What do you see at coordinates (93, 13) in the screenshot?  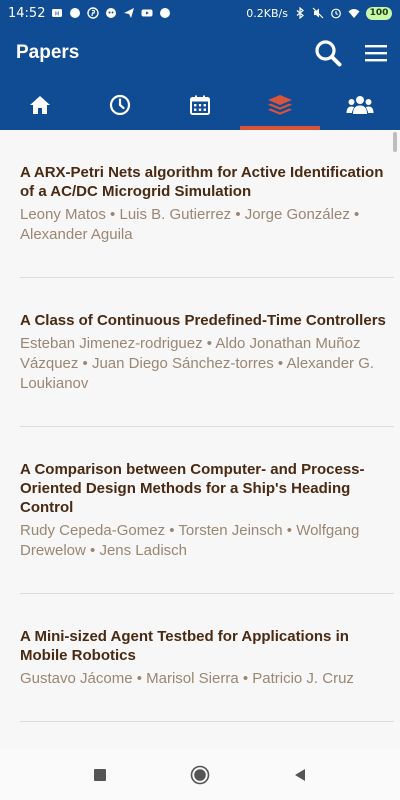 I see `pinterest-icon` at bounding box center [93, 13].